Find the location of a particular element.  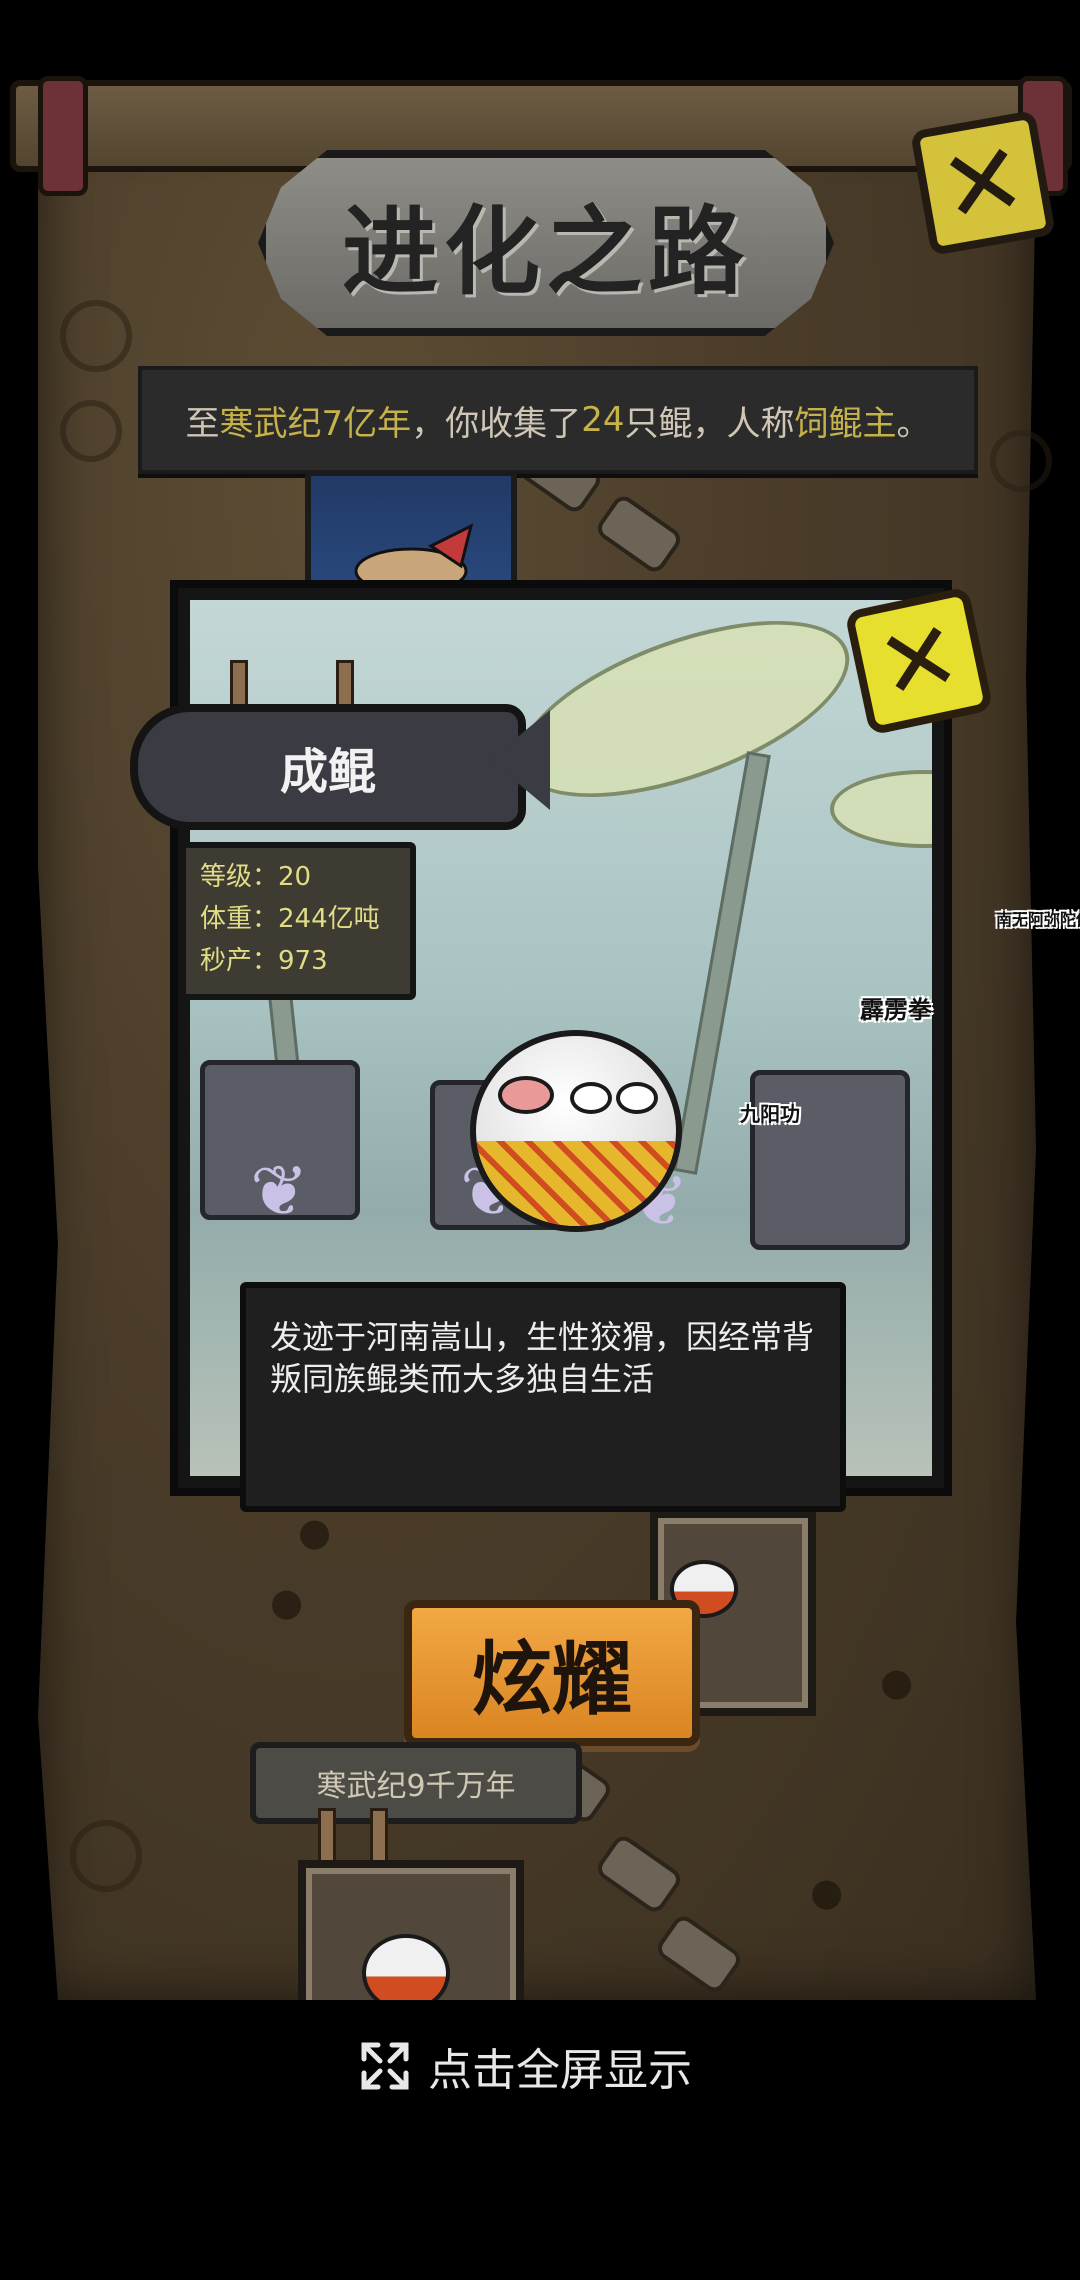

collection-summary: 至寒武纪7亿年 ，你收集了 24 只鲲，人称 饲鲲主。 is located at coordinates (558, 420).